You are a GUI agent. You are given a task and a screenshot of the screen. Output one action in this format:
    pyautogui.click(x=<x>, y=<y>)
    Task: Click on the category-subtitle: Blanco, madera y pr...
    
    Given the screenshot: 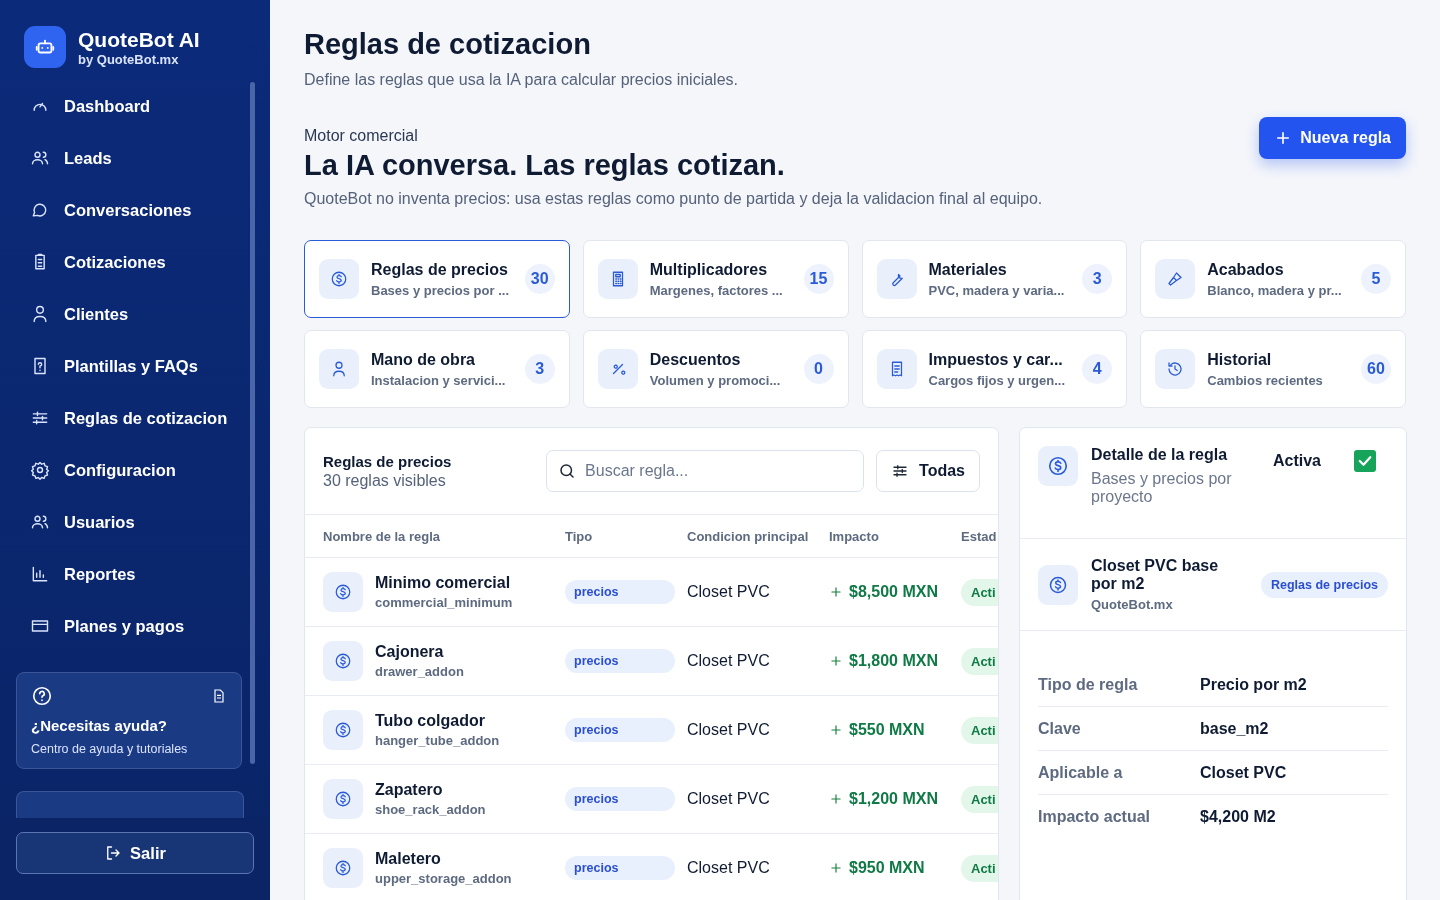 What is the action you would take?
    pyautogui.click(x=1275, y=290)
    